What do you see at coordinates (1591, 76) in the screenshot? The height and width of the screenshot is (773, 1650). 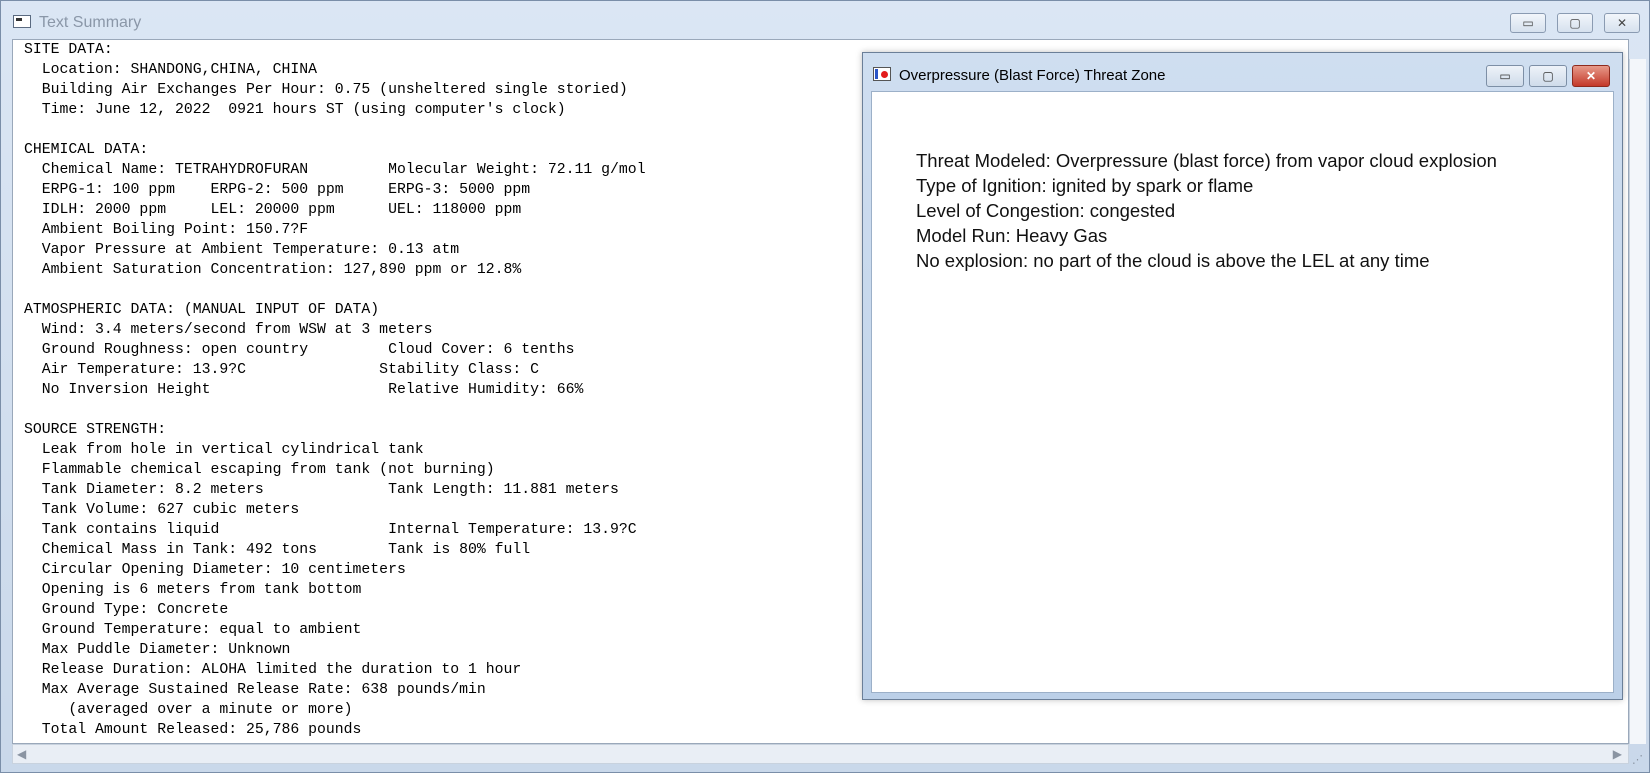 I see `threat-close-button: ✕` at bounding box center [1591, 76].